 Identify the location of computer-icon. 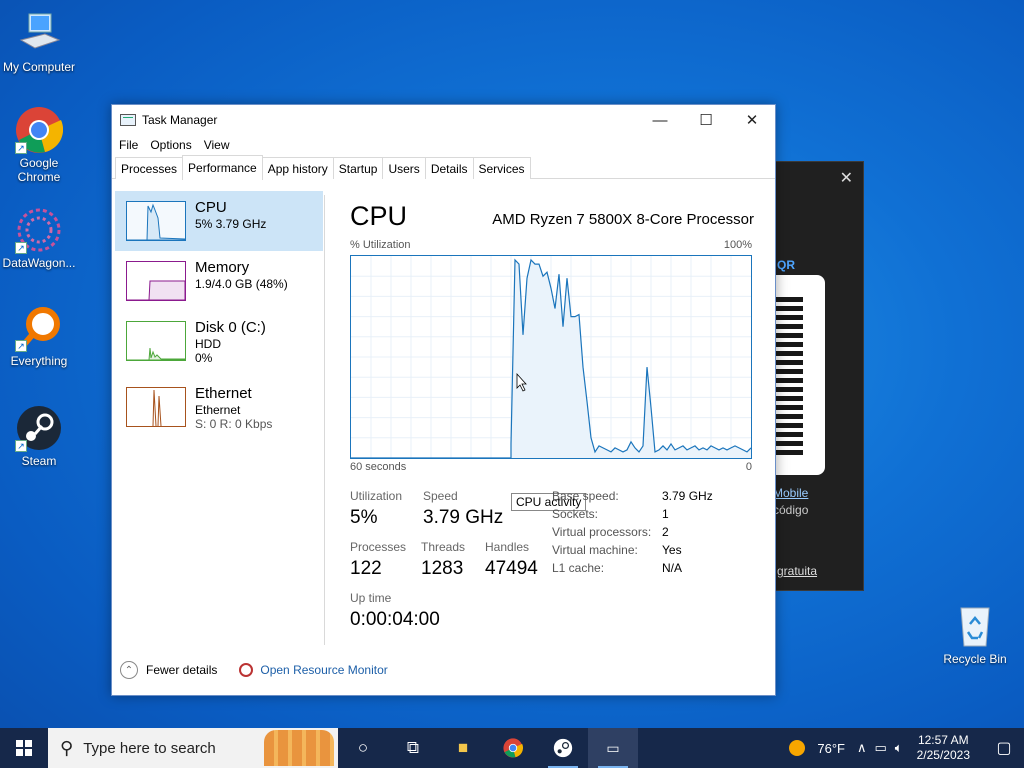
(39, 34).